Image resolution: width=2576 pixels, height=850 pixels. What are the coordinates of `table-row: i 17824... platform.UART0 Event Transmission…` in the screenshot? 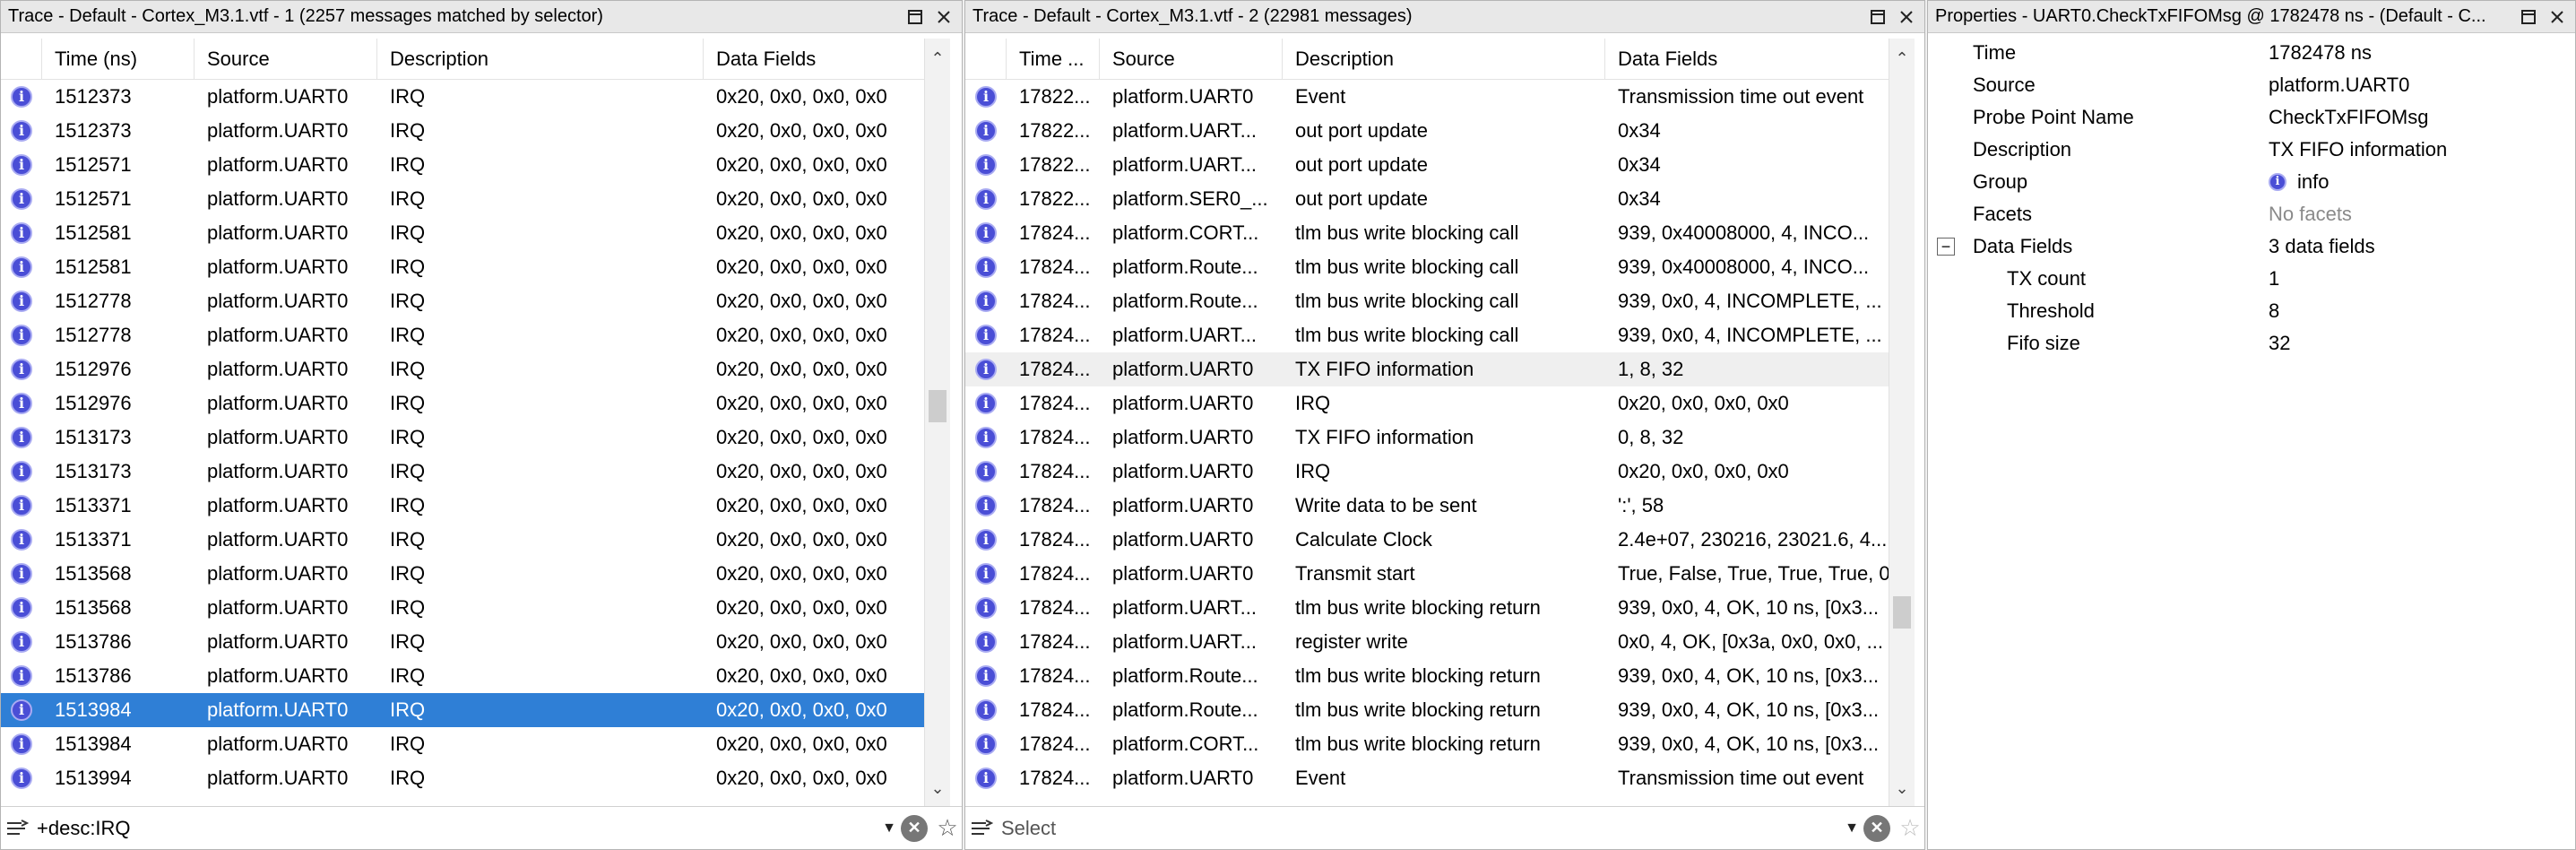 It's located at (1427, 778).